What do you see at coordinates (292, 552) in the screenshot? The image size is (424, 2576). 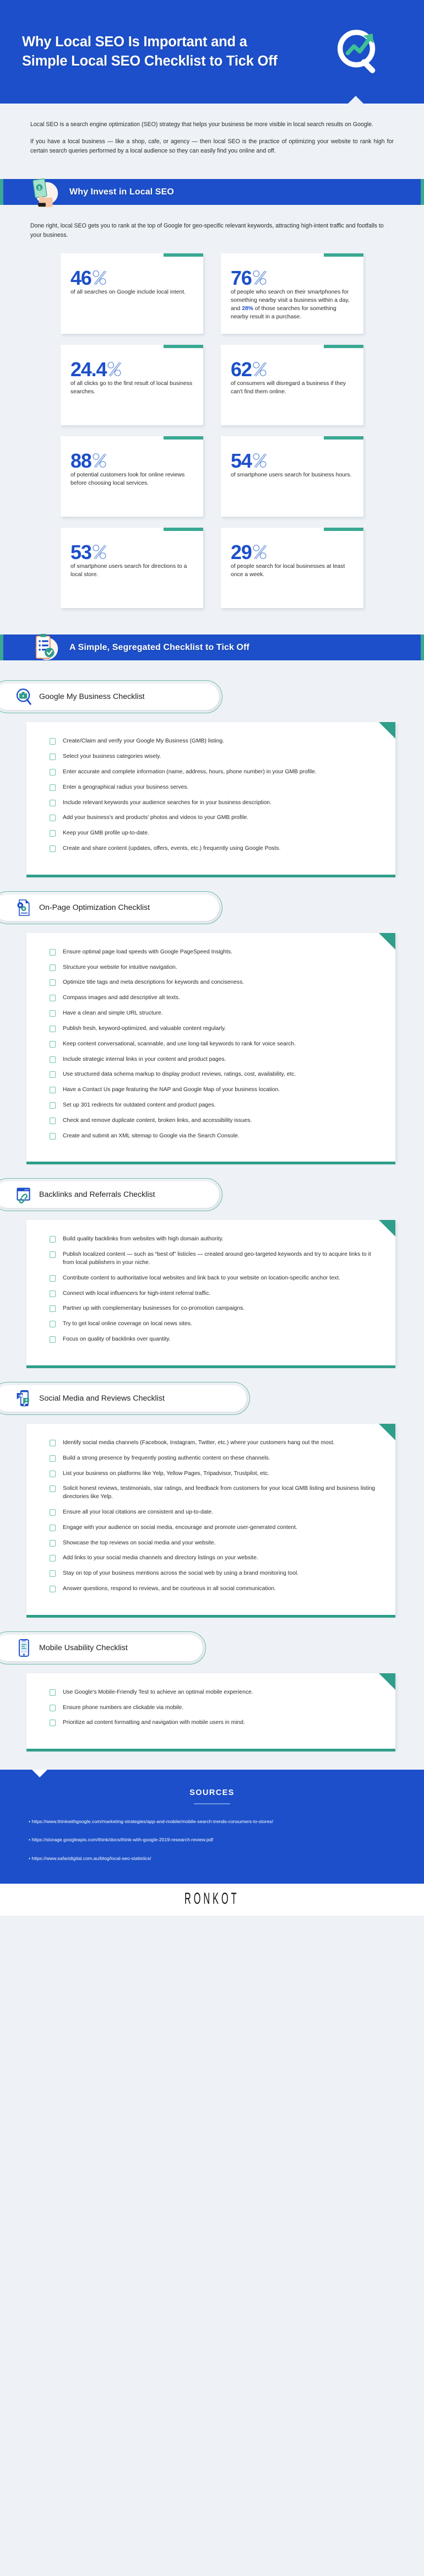 I see `stat-value-group: 29` at bounding box center [292, 552].